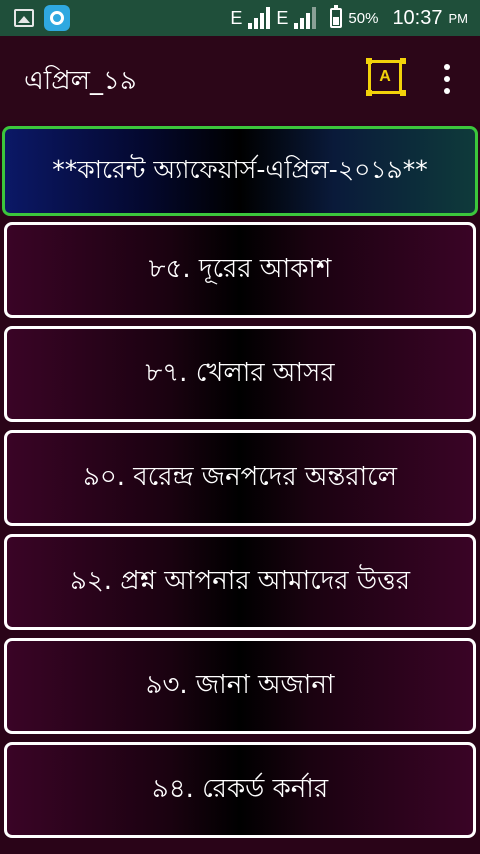 The image size is (480, 854). Describe the element at coordinates (80, 81) in the screenshot. I see `page-title: এপ্রিল_১৯` at that location.